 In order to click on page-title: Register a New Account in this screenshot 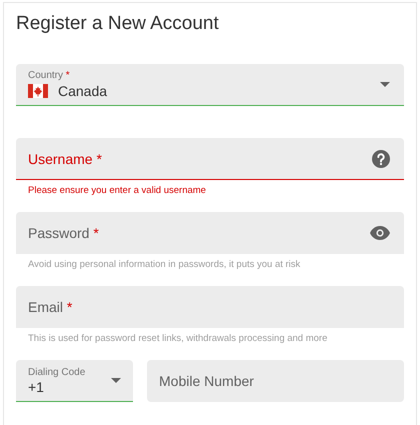, I will do `click(118, 24)`.